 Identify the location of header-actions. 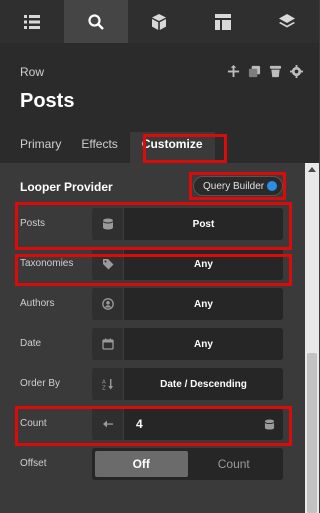
(265, 71).